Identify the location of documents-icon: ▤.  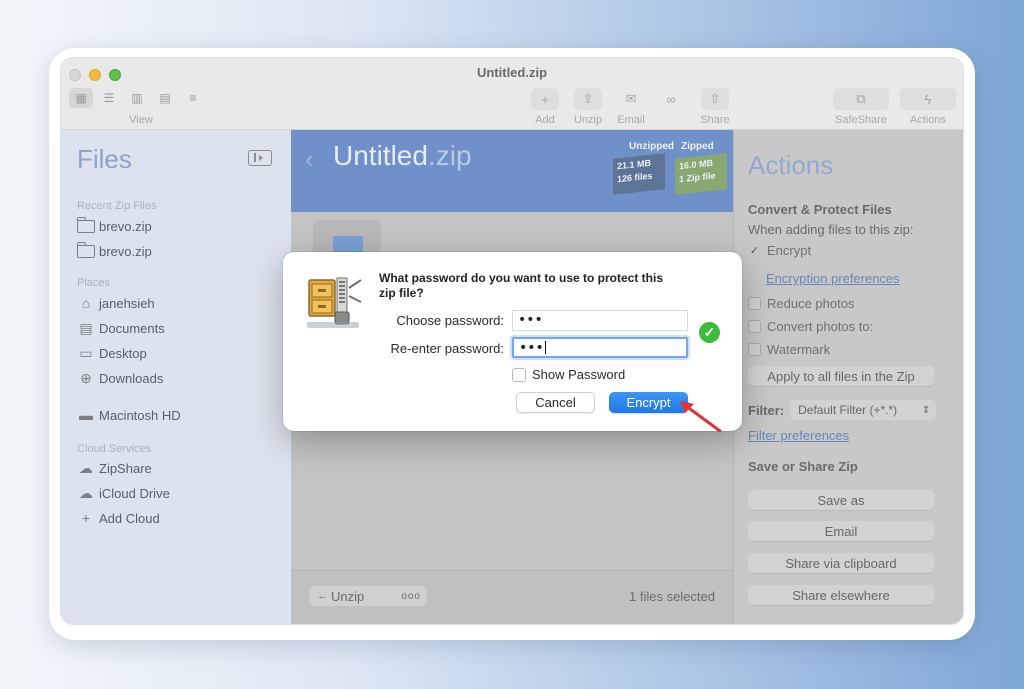
(86, 327).